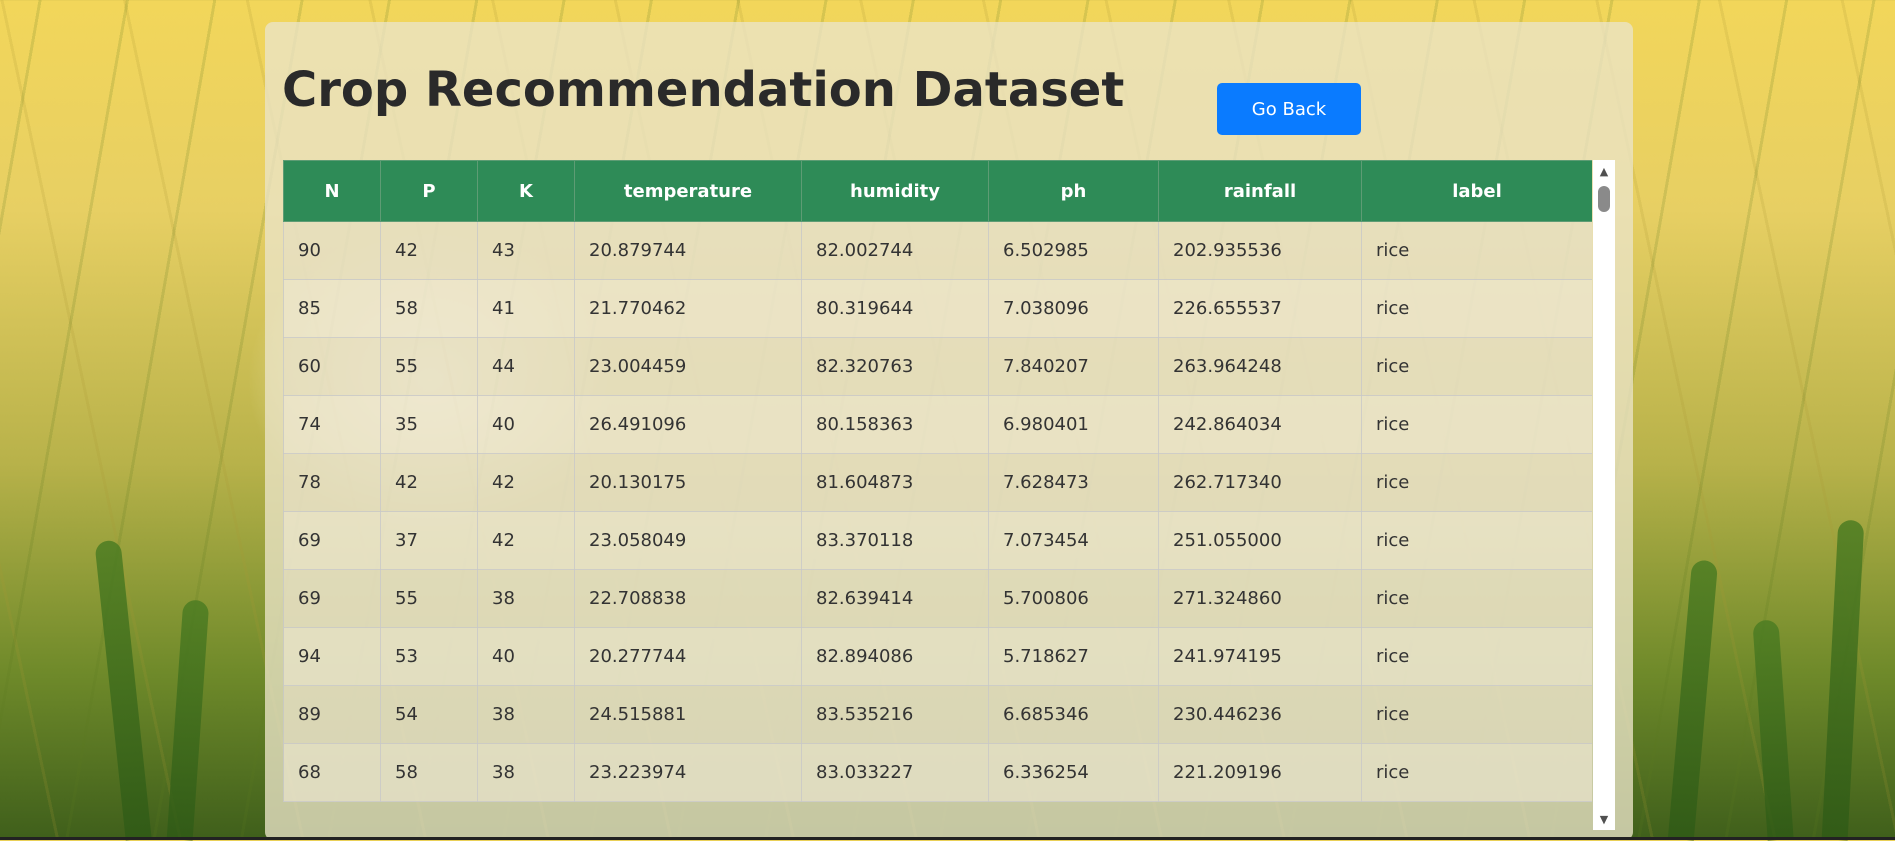 This screenshot has width=1895, height=841. I want to click on table-cell-p: 53, so click(429, 656).